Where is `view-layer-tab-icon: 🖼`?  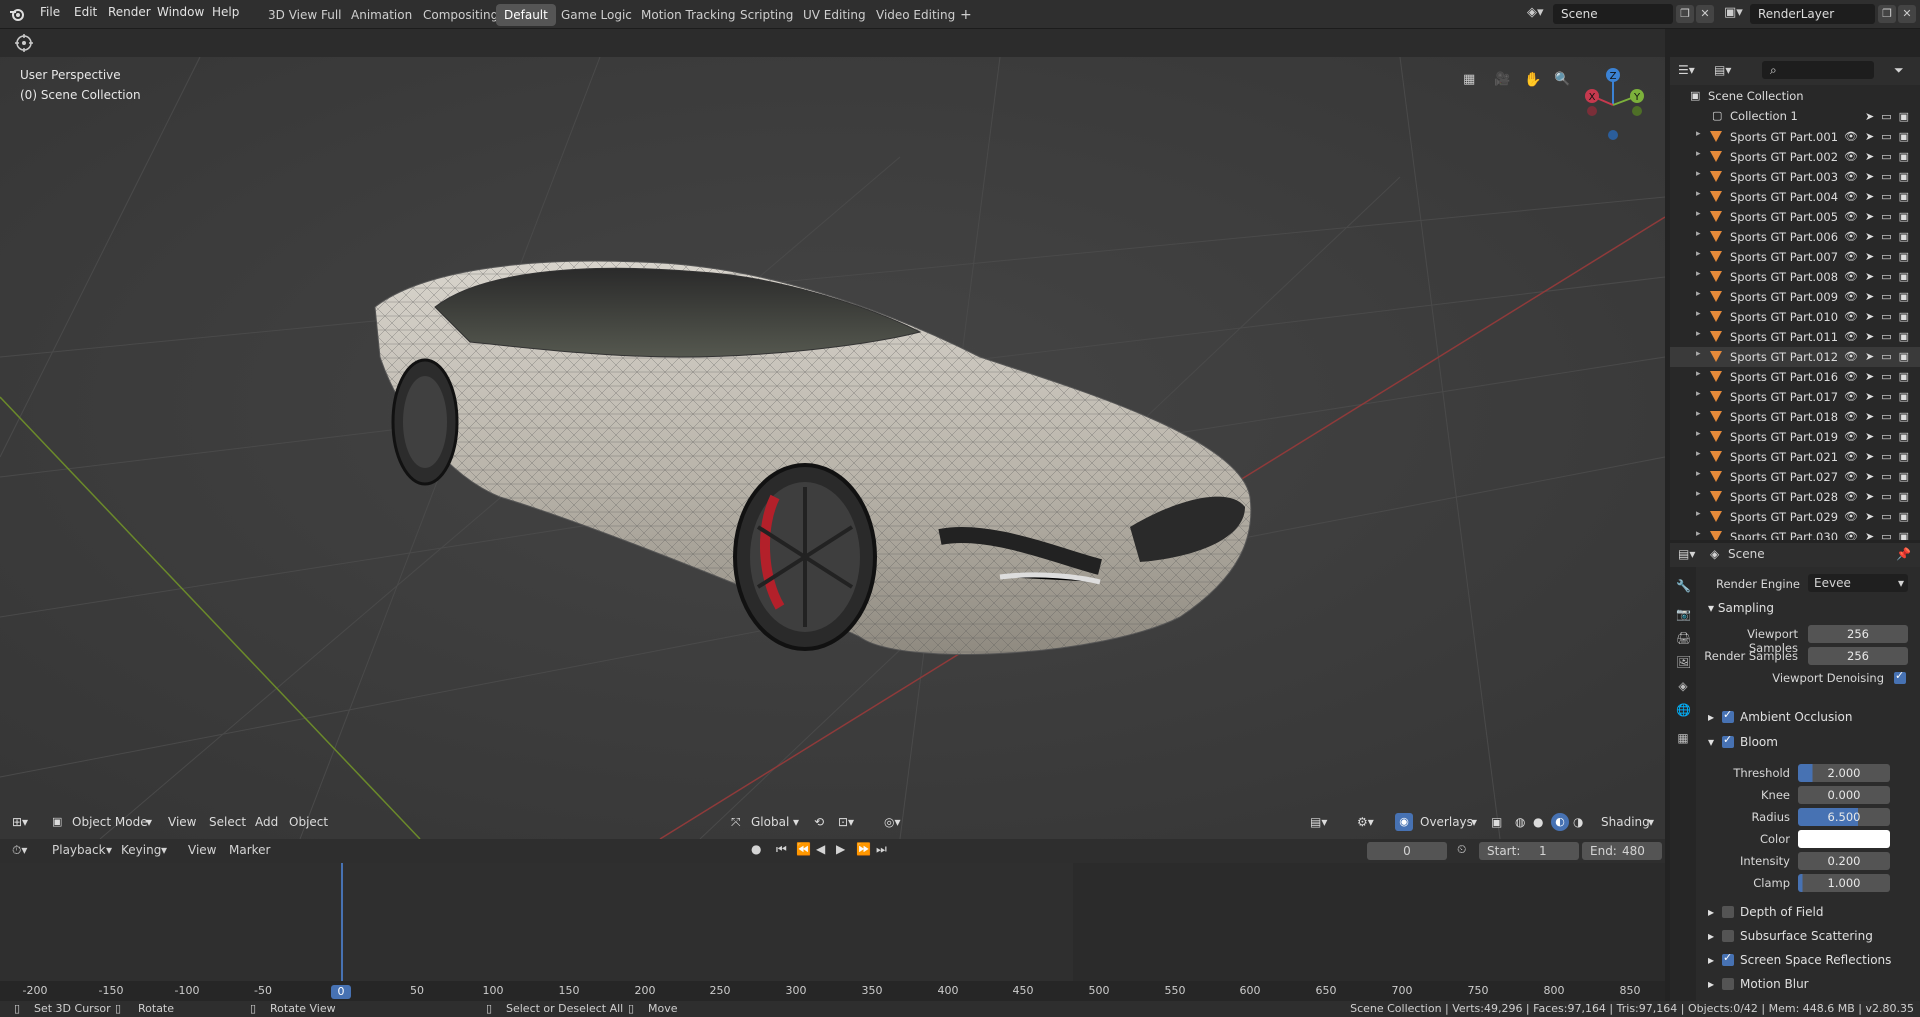
view-layer-tab-icon: 🖼 is located at coordinates (1683, 662).